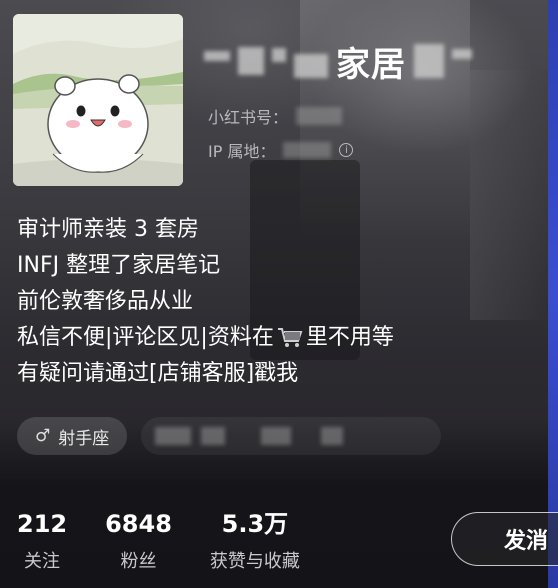  What do you see at coordinates (514, 195) in the screenshot?
I see `background-wall` at bounding box center [514, 195].